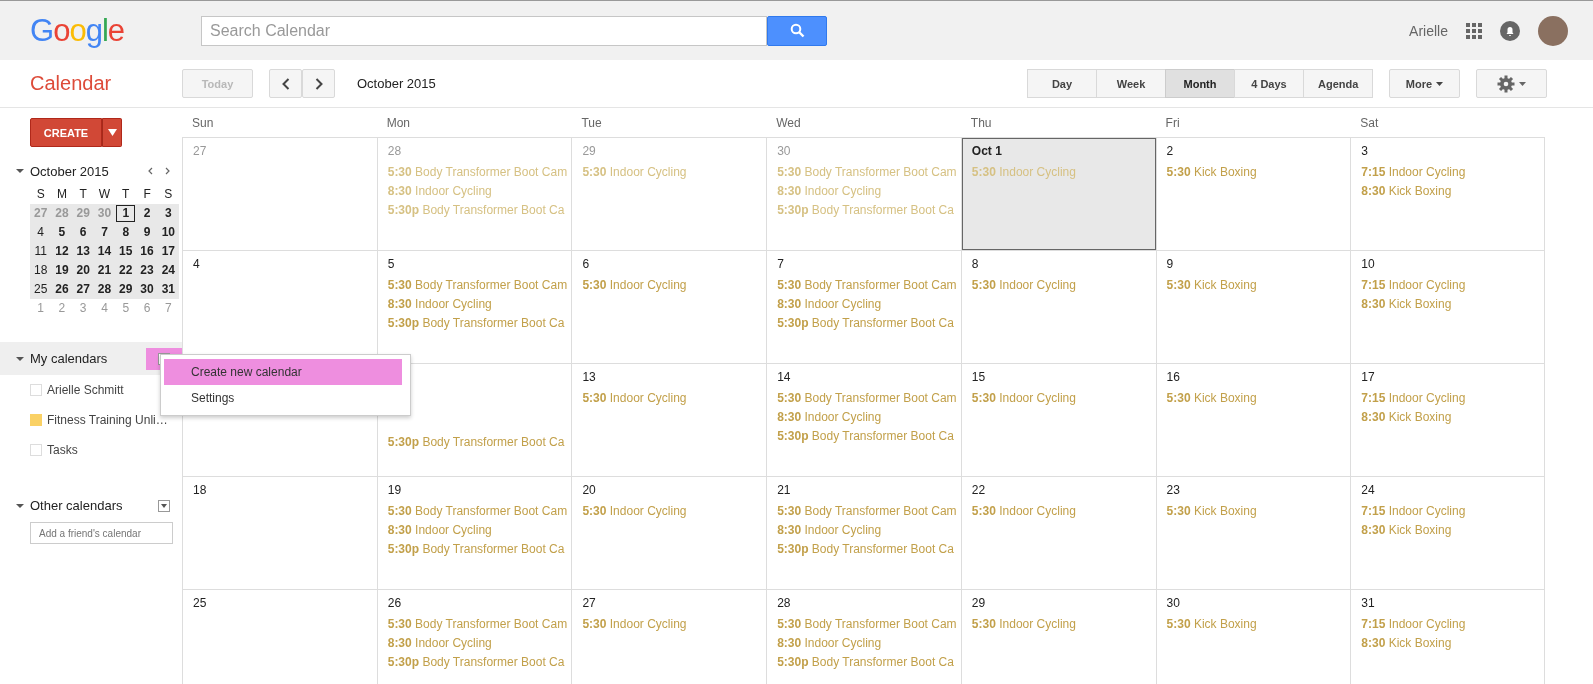  What do you see at coordinates (975, 264) in the screenshot?
I see `day-number: 8` at bounding box center [975, 264].